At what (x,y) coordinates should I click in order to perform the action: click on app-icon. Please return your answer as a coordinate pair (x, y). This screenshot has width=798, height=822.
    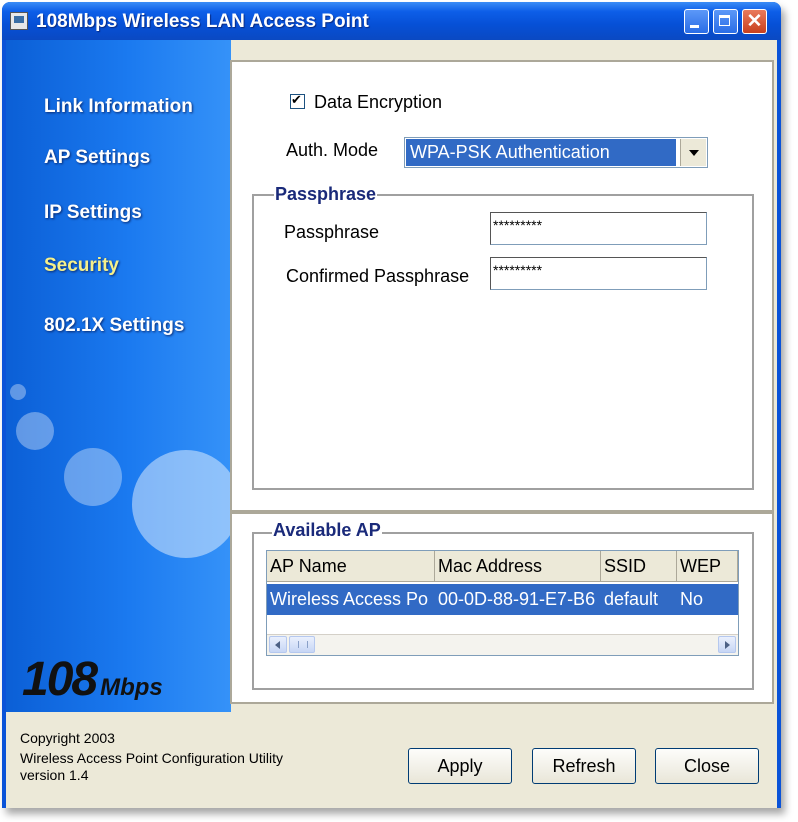
    Looking at the image, I should click on (19, 21).